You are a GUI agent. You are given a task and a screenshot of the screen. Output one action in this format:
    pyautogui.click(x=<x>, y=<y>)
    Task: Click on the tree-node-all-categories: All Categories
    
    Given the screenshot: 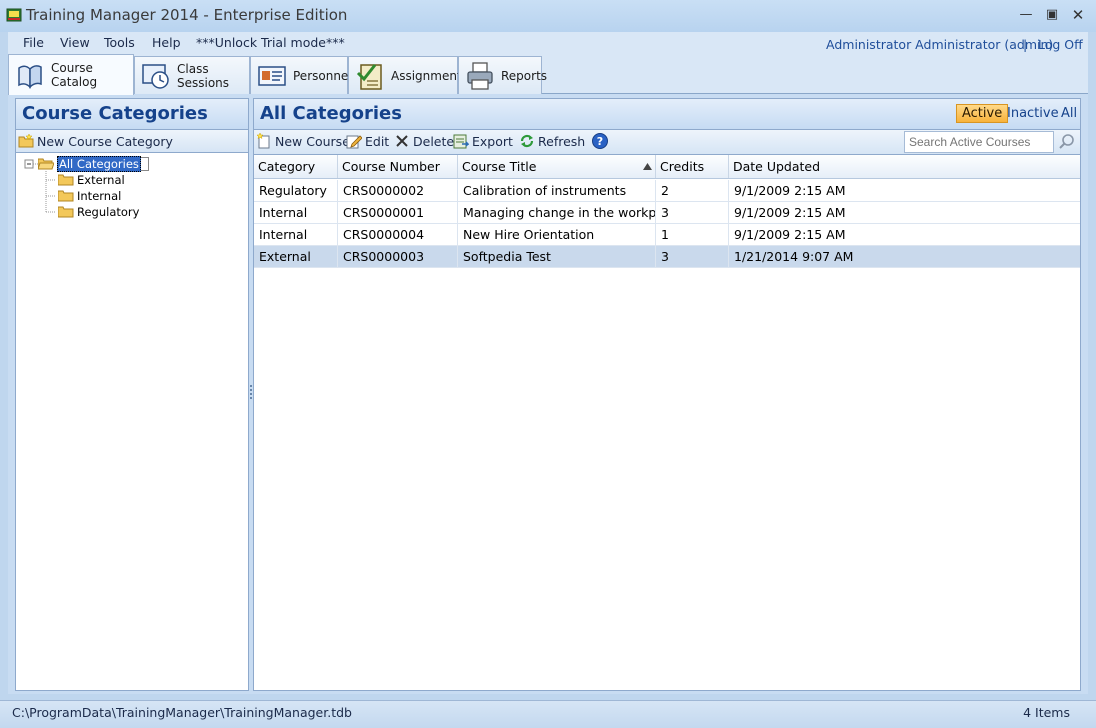 What is the action you would take?
    pyautogui.click(x=93, y=164)
    